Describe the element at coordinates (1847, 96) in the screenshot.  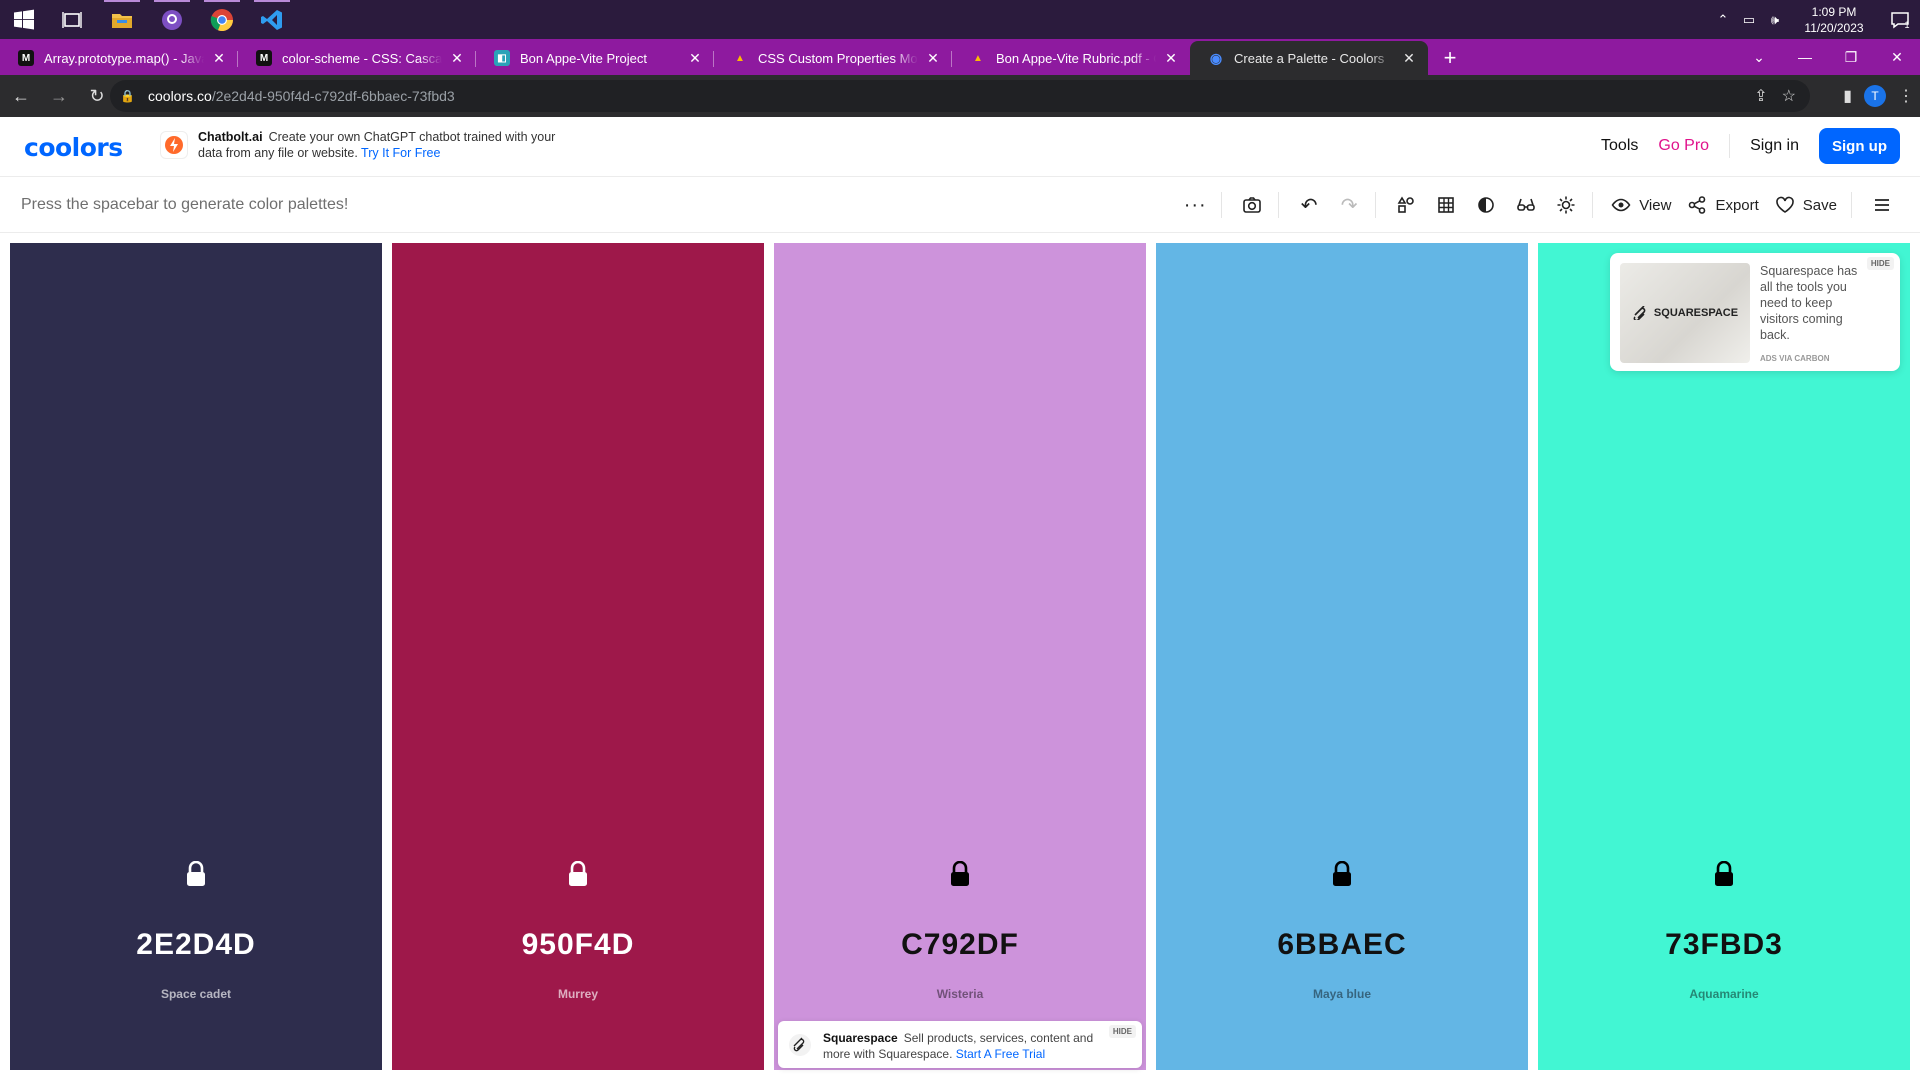
I see `side-panel-icon: ▮` at that location.